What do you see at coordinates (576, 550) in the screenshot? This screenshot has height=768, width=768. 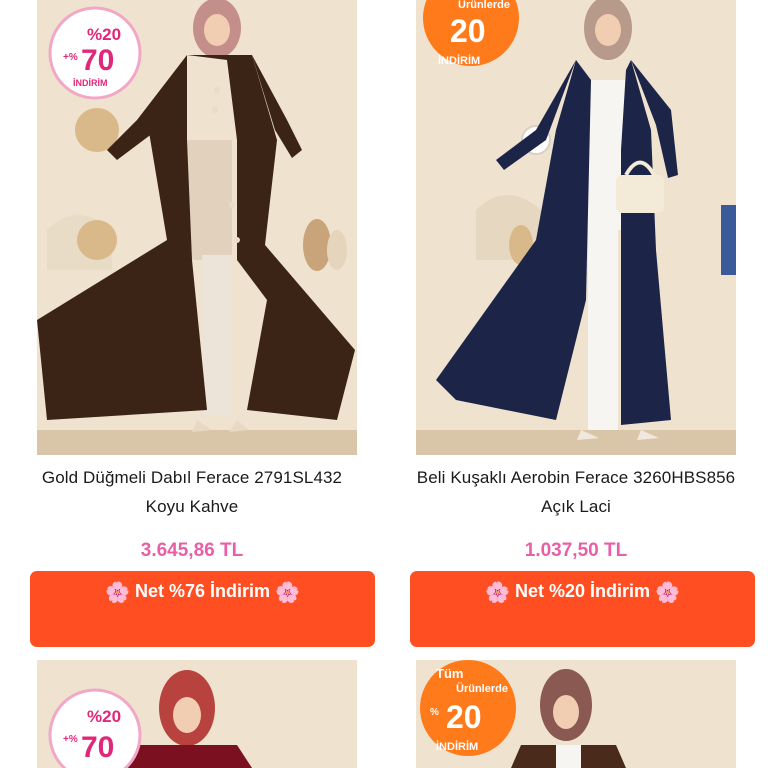 I see `product-price: 1.037,50 TL` at bounding box center [576, 550].